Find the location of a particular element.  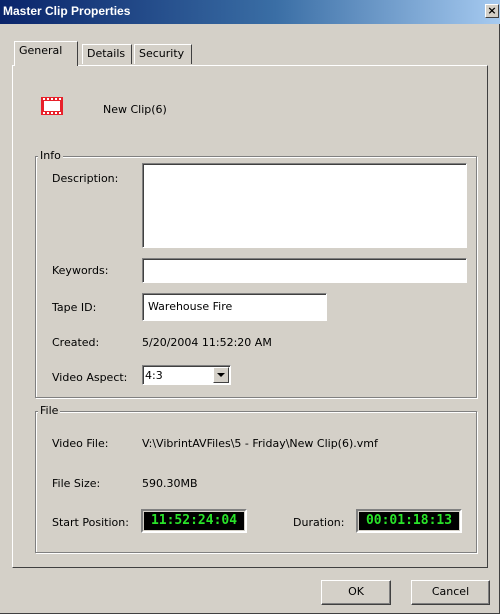

tape-id-field: Warehouse Fire is located at coordinates (234, 307).